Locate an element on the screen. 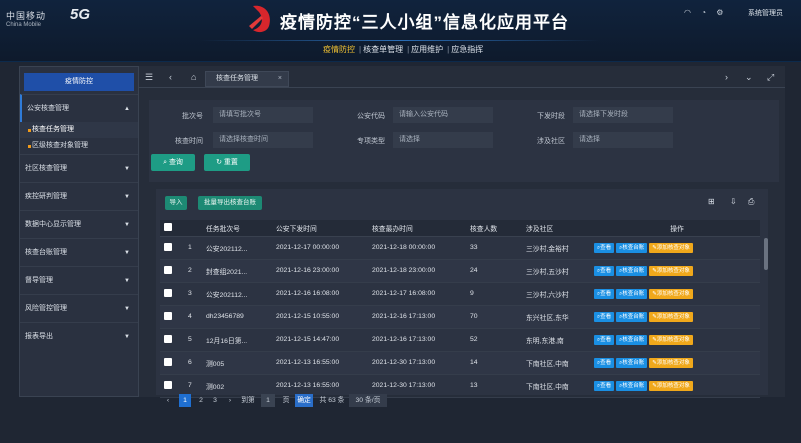  topnav-item-epidemic: 疫情防控 is located at coordinates (339, 49).